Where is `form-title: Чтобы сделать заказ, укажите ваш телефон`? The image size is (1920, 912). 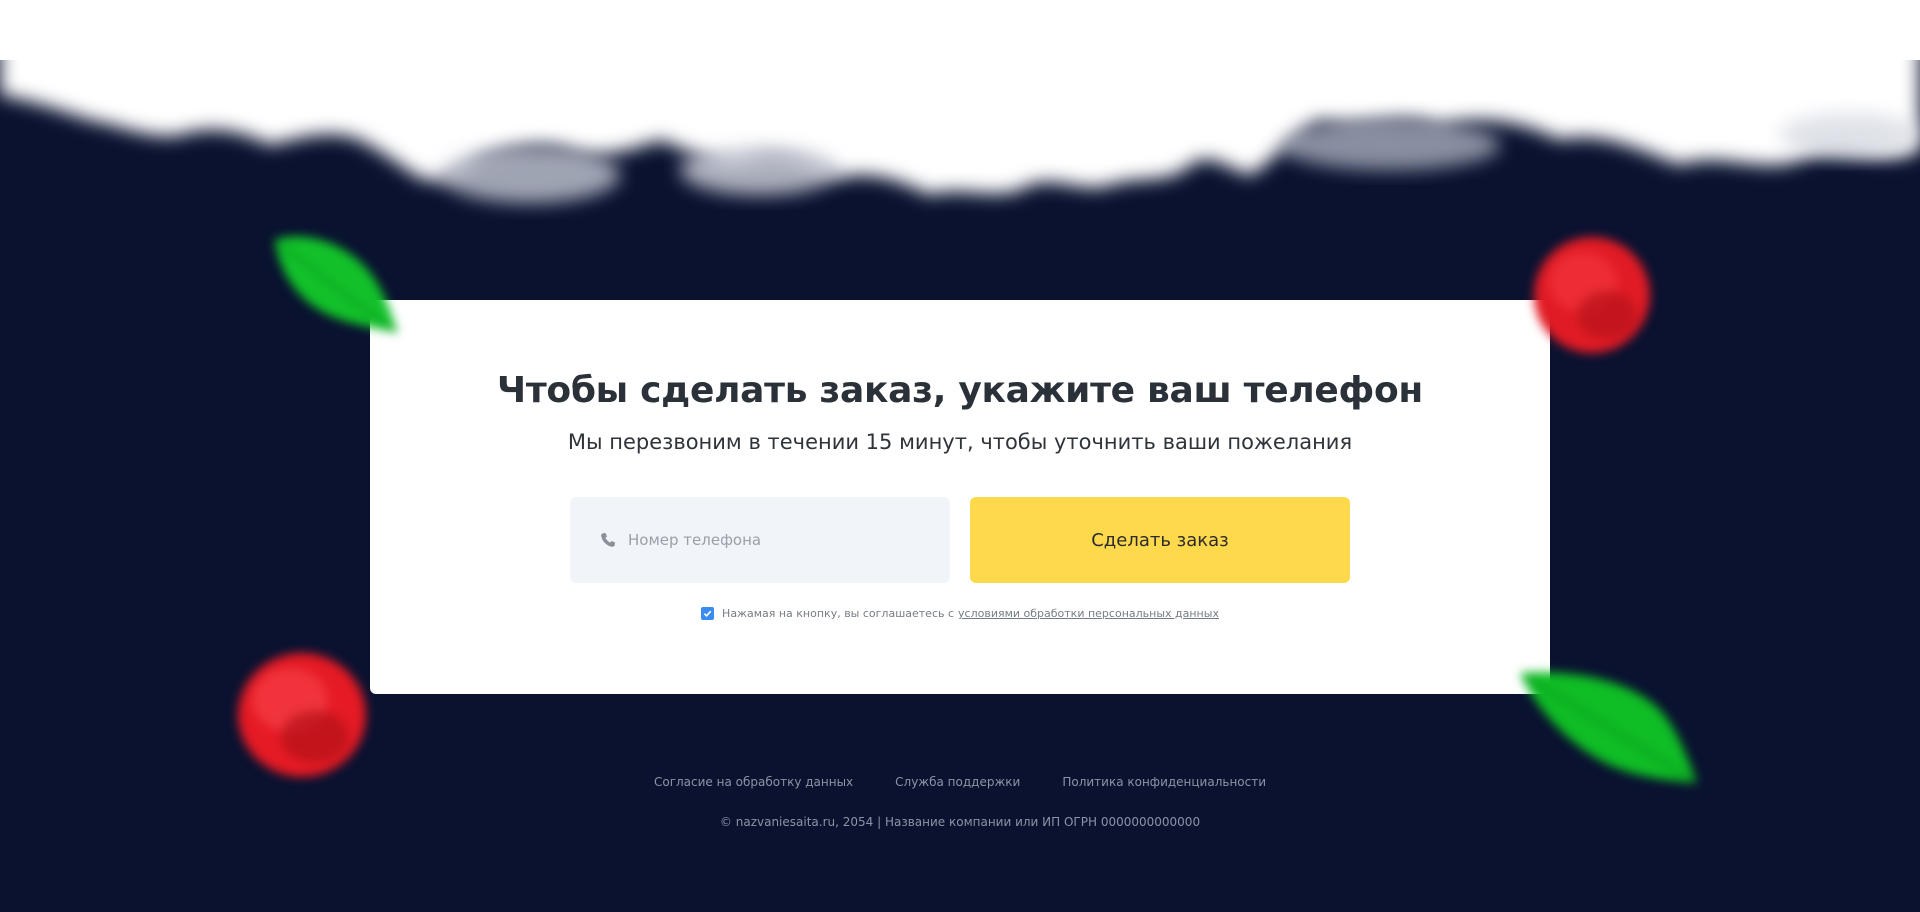 form-title: Чтобы сделать заказ, укажите ваш телефон is located at coordinates (960, 390).